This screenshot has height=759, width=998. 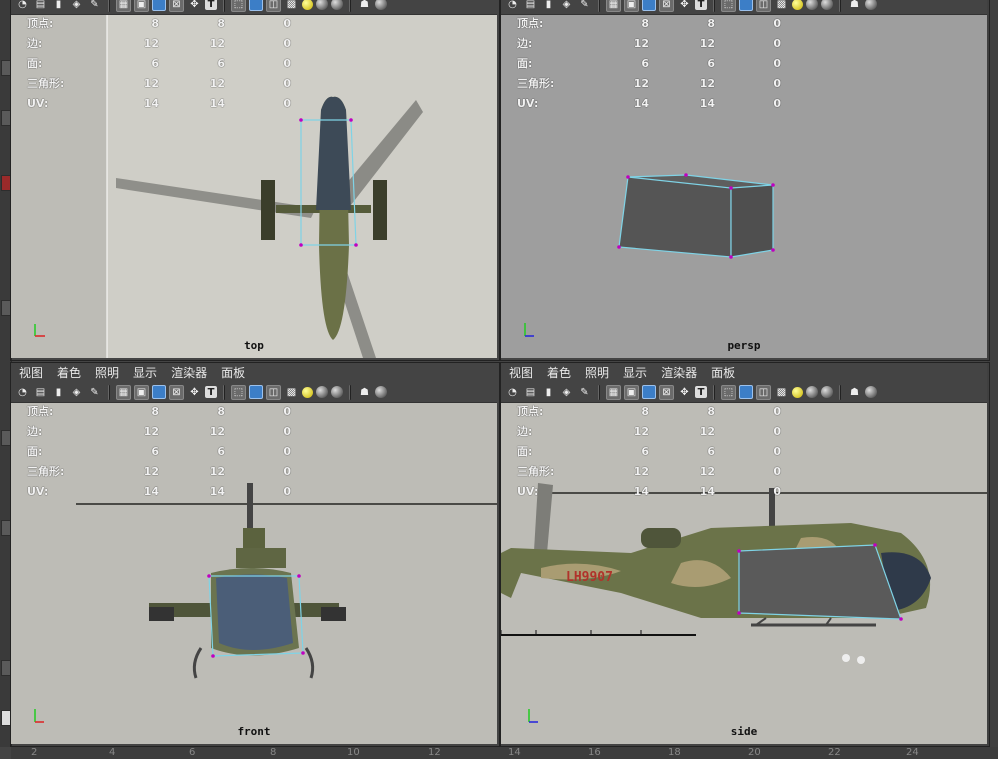 What do you see at coordinates (649, 471) in the screenshot?
I see `hud-row: 三角形: 12 12 0` at bounding box center [649, 471].